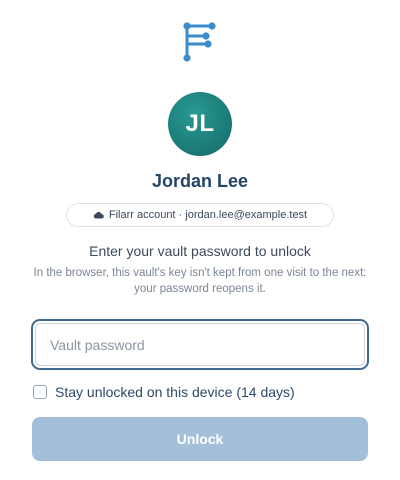 This screenshot has width=400, height=480. What do you see at coordinates (200, 251) in the screenshot?
I see `unlock-instruction: Enter your vault password to unlock` at bounding box center [200, 251].